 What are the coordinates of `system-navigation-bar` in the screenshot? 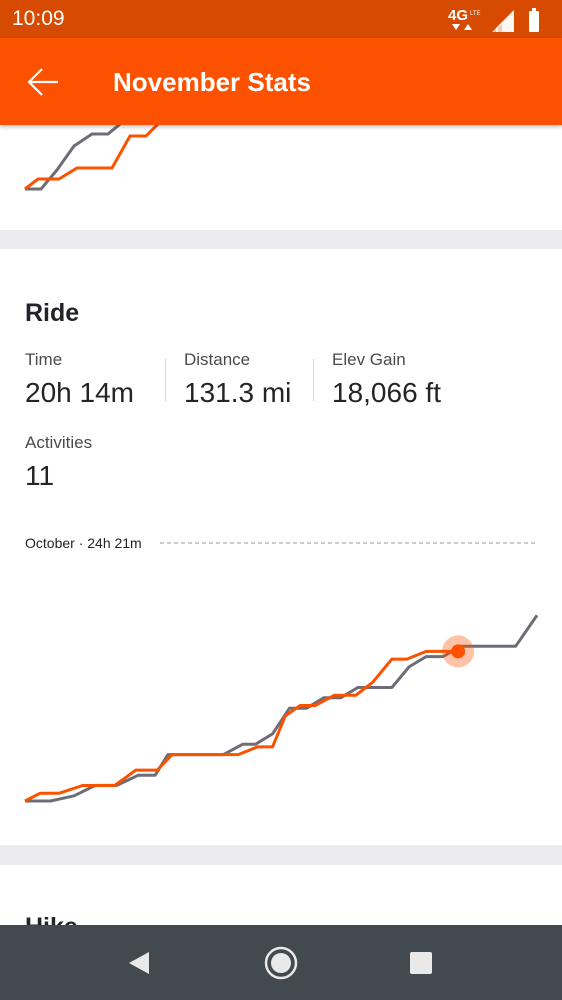 It's located at (281, 962).